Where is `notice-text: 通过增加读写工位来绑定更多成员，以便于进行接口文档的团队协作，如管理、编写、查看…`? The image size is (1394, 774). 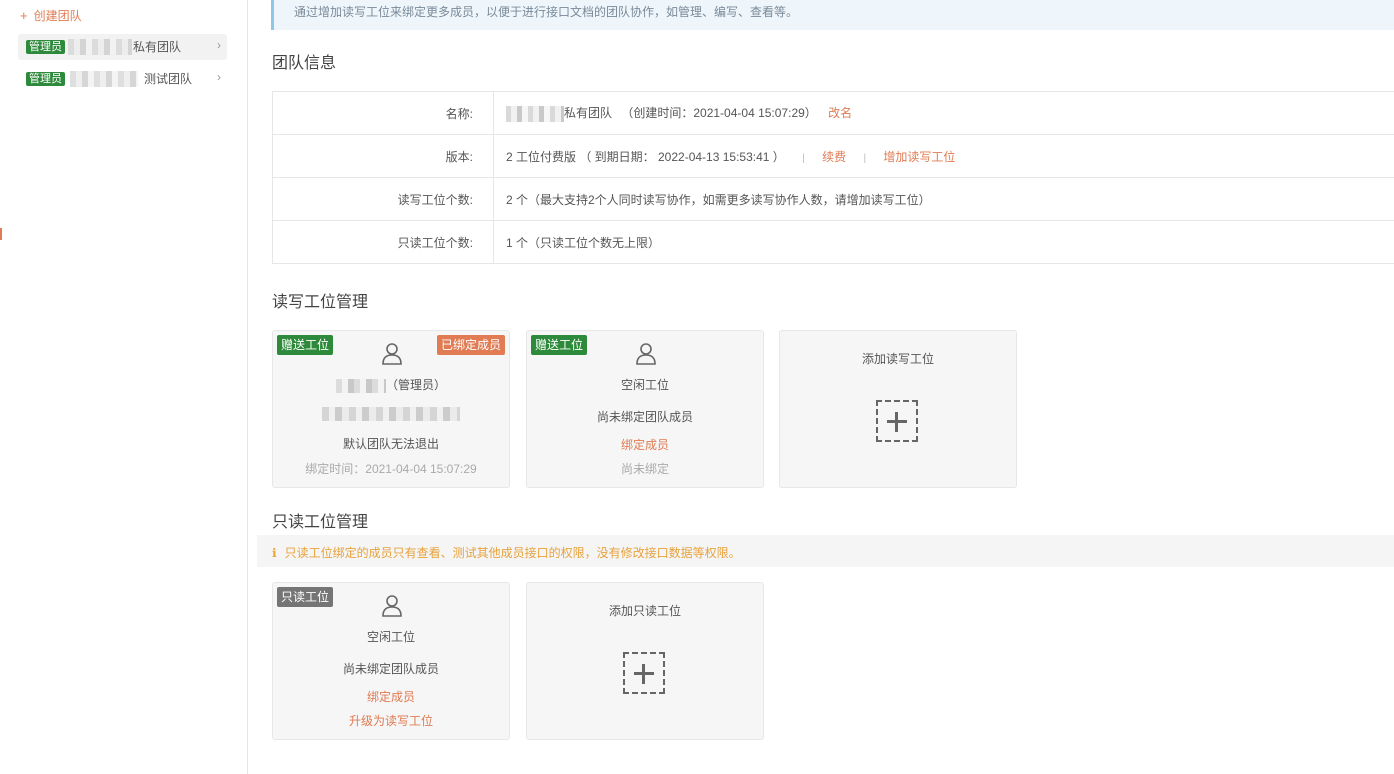
notice-text: 通过增加读写工位来绑定更多成员，以便于进行接口文档的团队协作，如管理、编写、查看… is located at coordinates (546, 12).